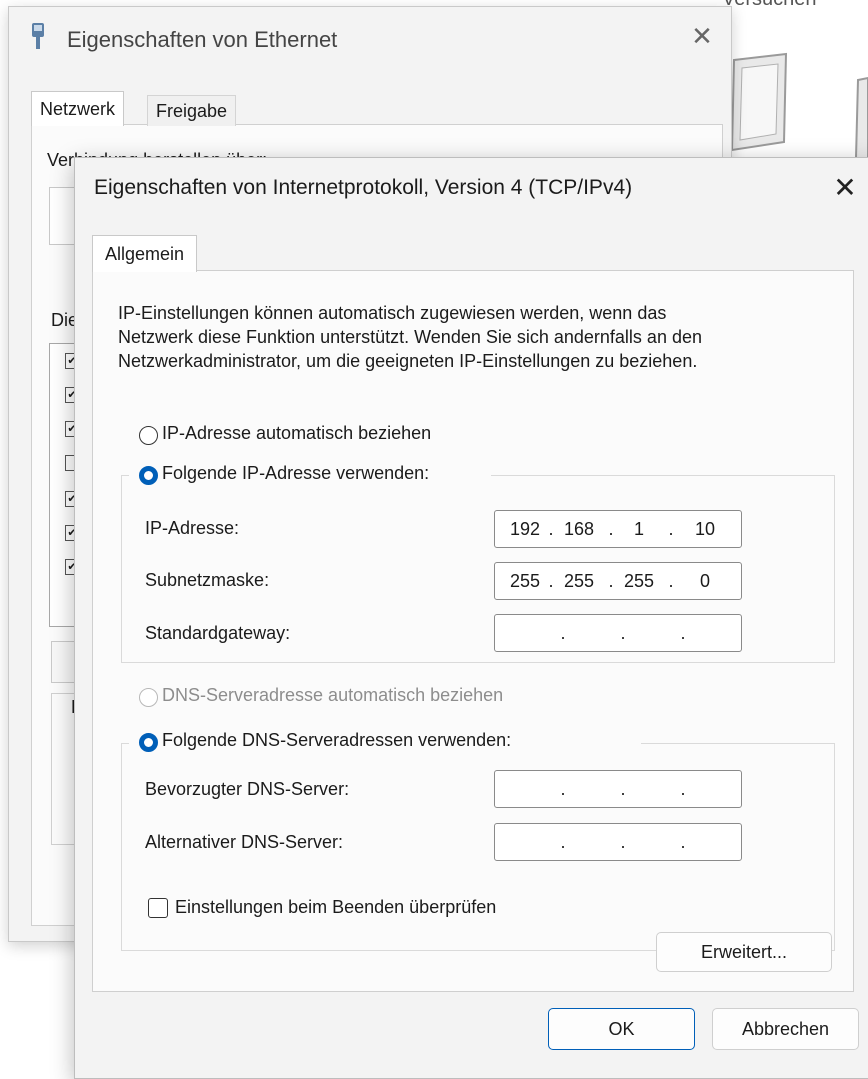 Image resolution: width=868 pixels, height=1079 pixels. What do you see at coordinates (192, 528) in the screenshot?
I see `ip-address-label: IP-Adresse:` at bounding box center [192, 528].